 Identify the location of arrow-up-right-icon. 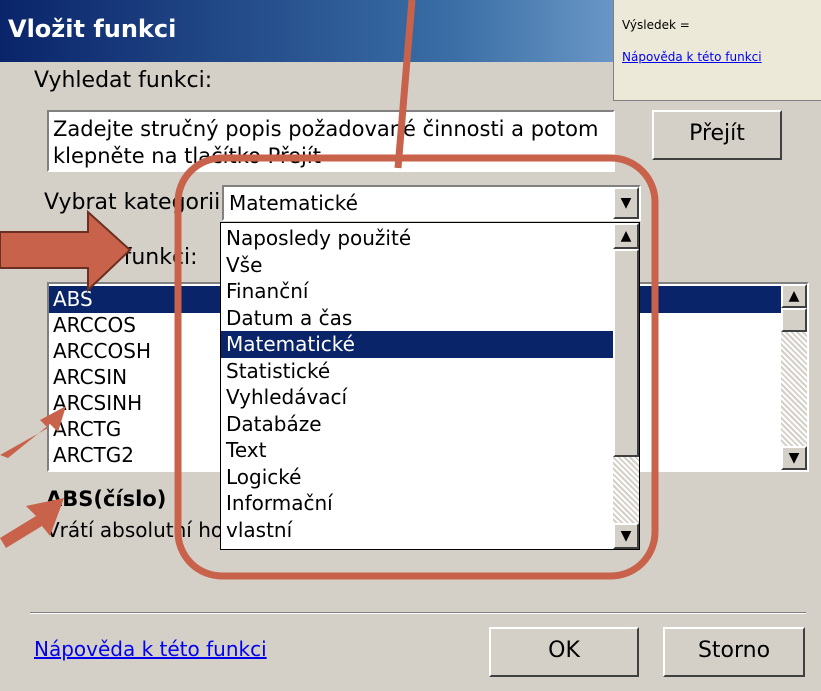
(33, 432).